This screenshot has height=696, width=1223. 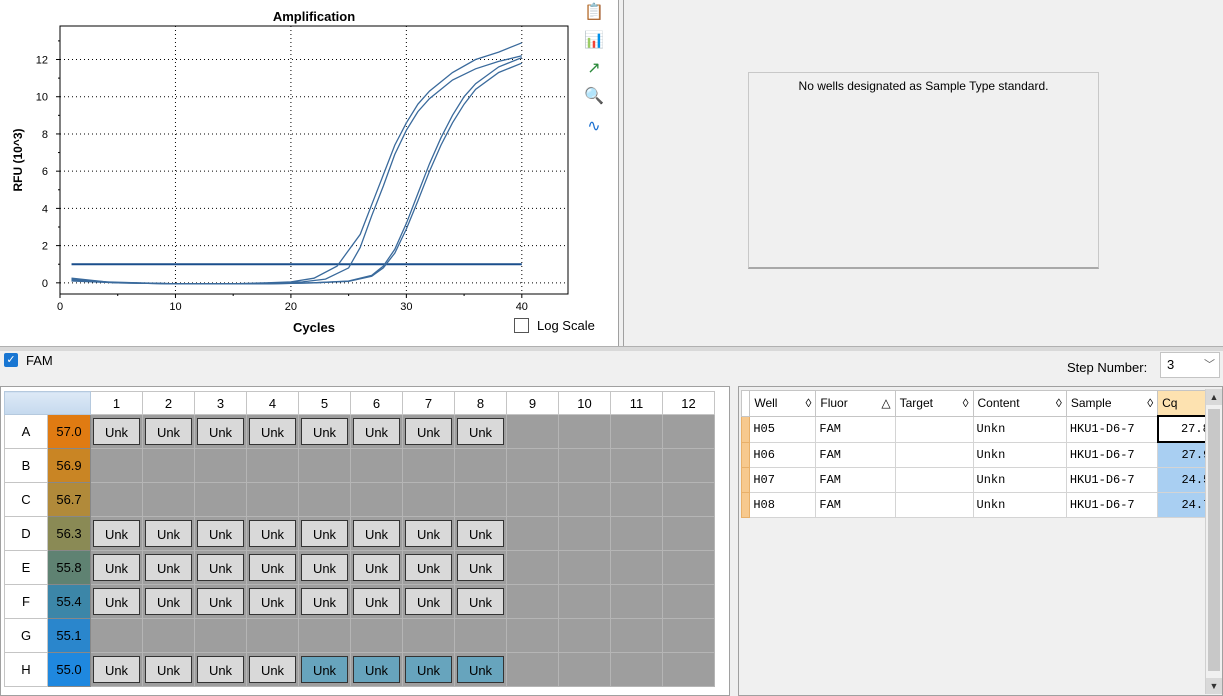 I want to click on well-D3: Unk, so click(x=220, y=533).